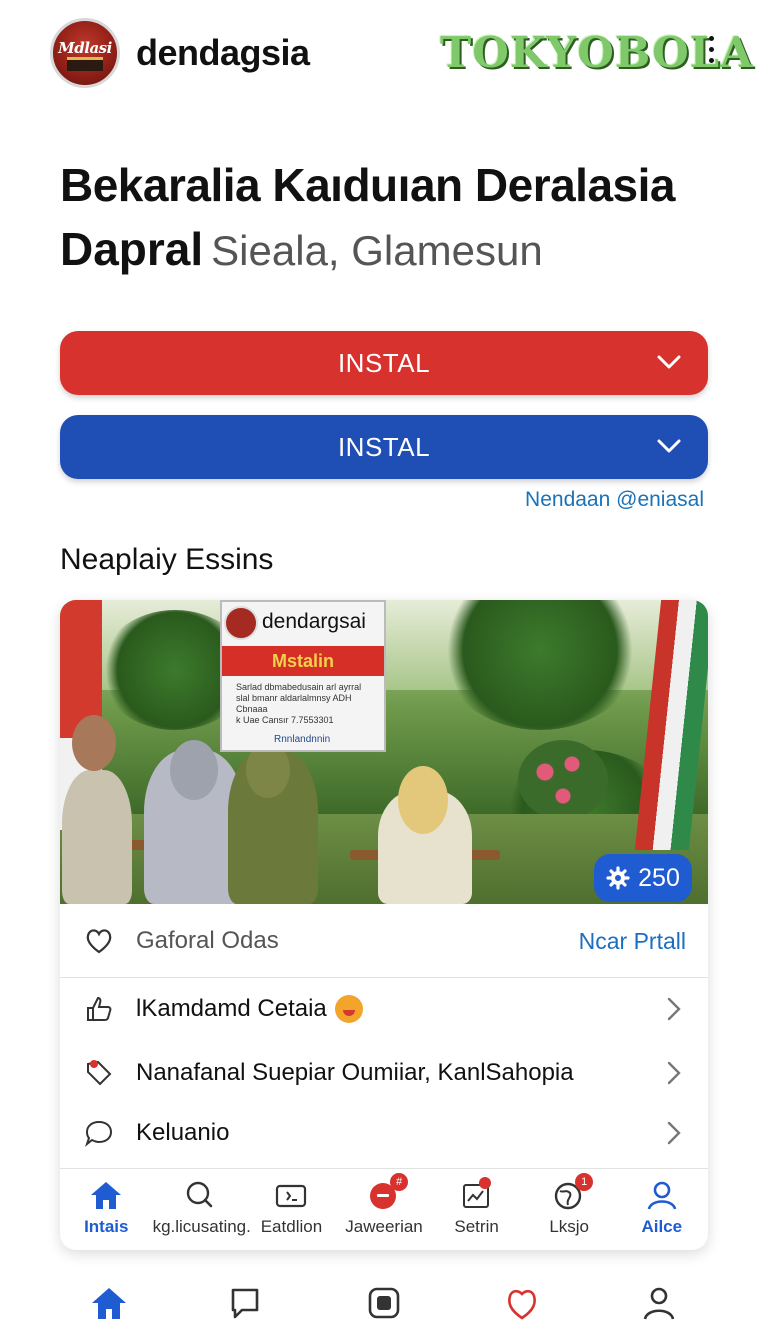 This screenshot has width=768, height=1344. I want to click on favorite-label: Gaforal Odas, so click(207, 940).